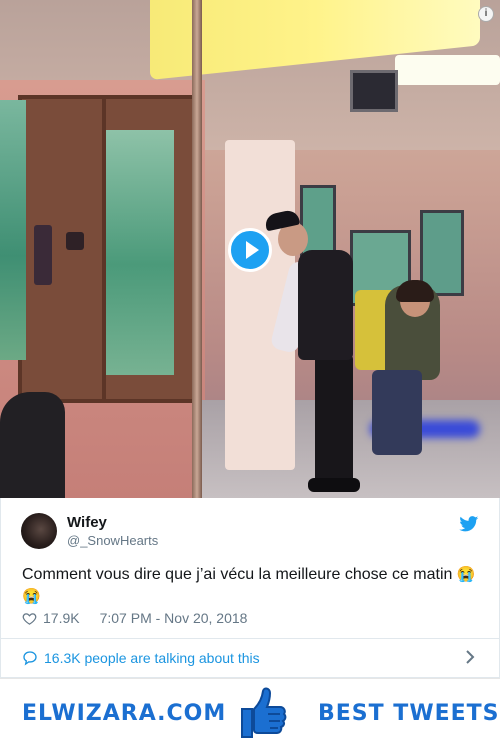  I want to click on conductor-vest, so click(325, 305).